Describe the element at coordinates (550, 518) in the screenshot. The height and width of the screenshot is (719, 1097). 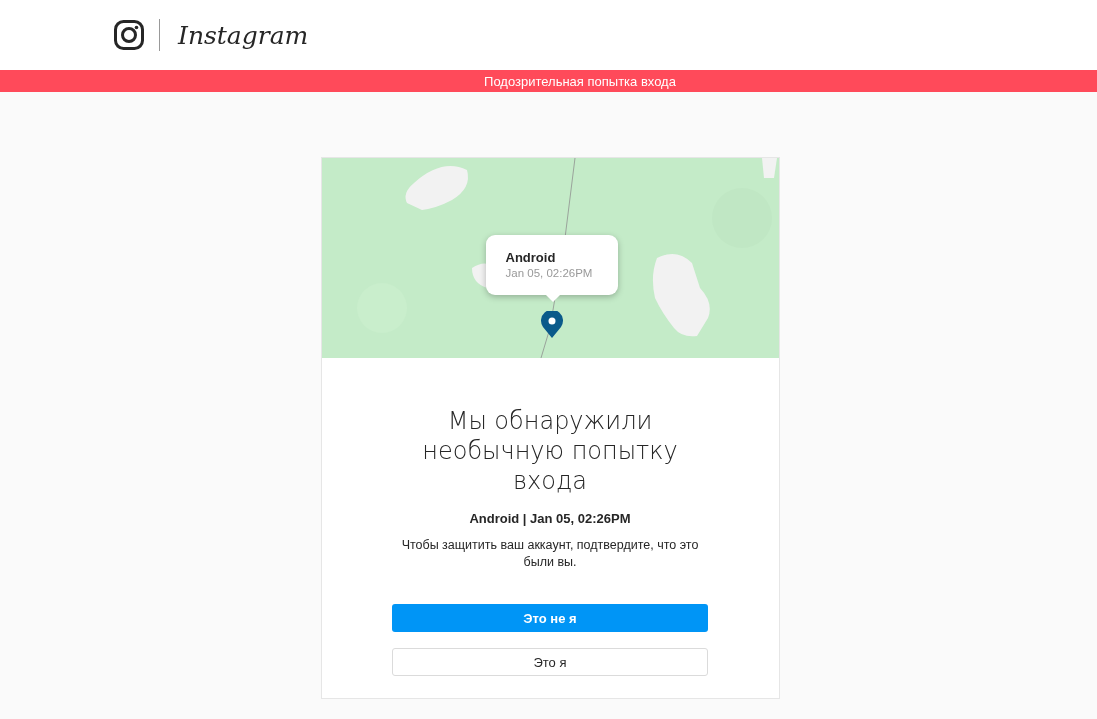
I see `device-line: Android | Jan 05, 02:26PM` at that location.